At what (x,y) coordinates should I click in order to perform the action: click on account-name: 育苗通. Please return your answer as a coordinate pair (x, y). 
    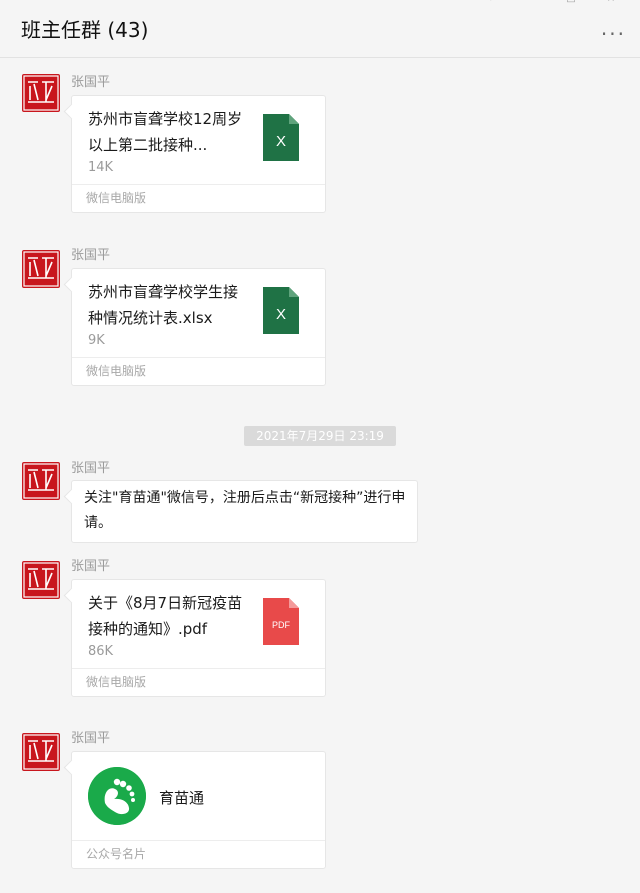
    Looking at the image, I should click on (182, 798).